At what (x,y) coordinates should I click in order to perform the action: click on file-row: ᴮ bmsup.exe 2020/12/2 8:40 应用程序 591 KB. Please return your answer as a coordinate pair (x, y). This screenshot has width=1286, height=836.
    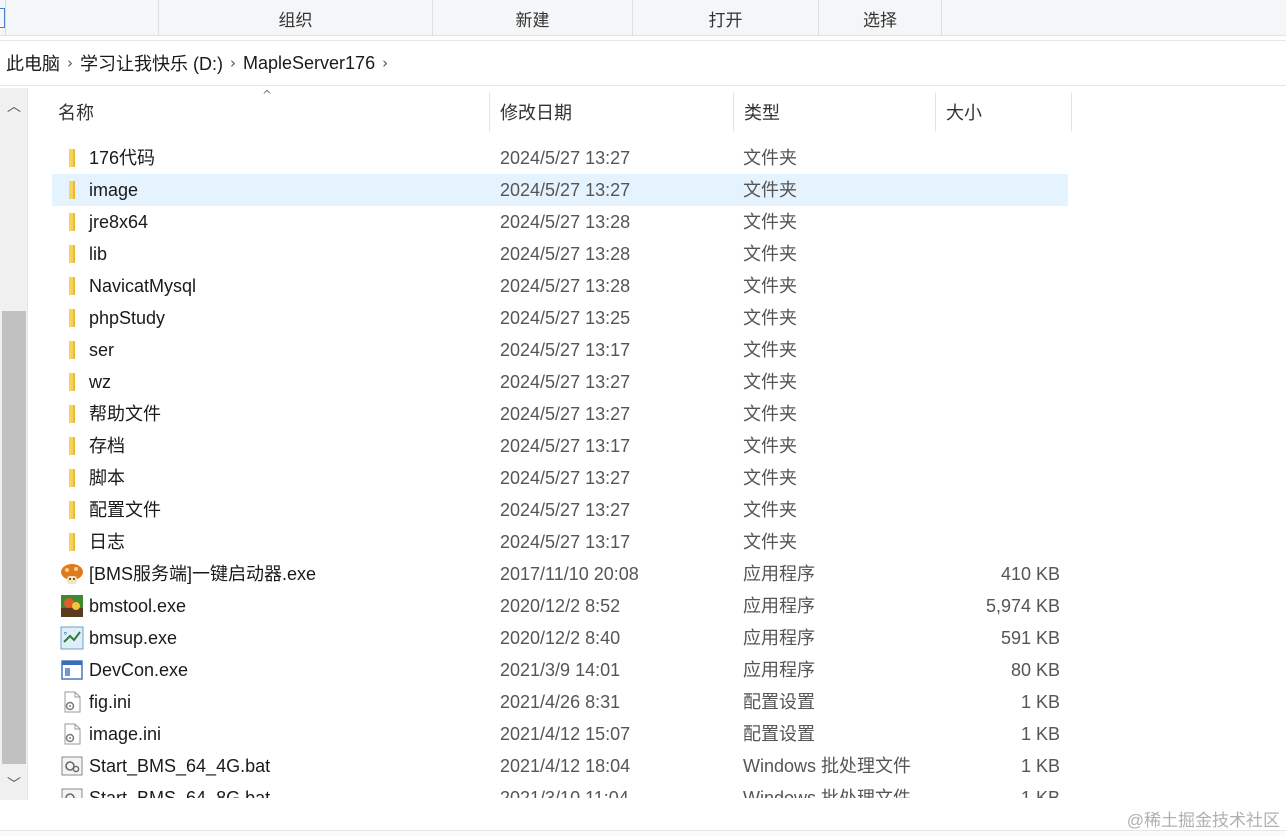
    Looking at the image, I should click on (560, 638).